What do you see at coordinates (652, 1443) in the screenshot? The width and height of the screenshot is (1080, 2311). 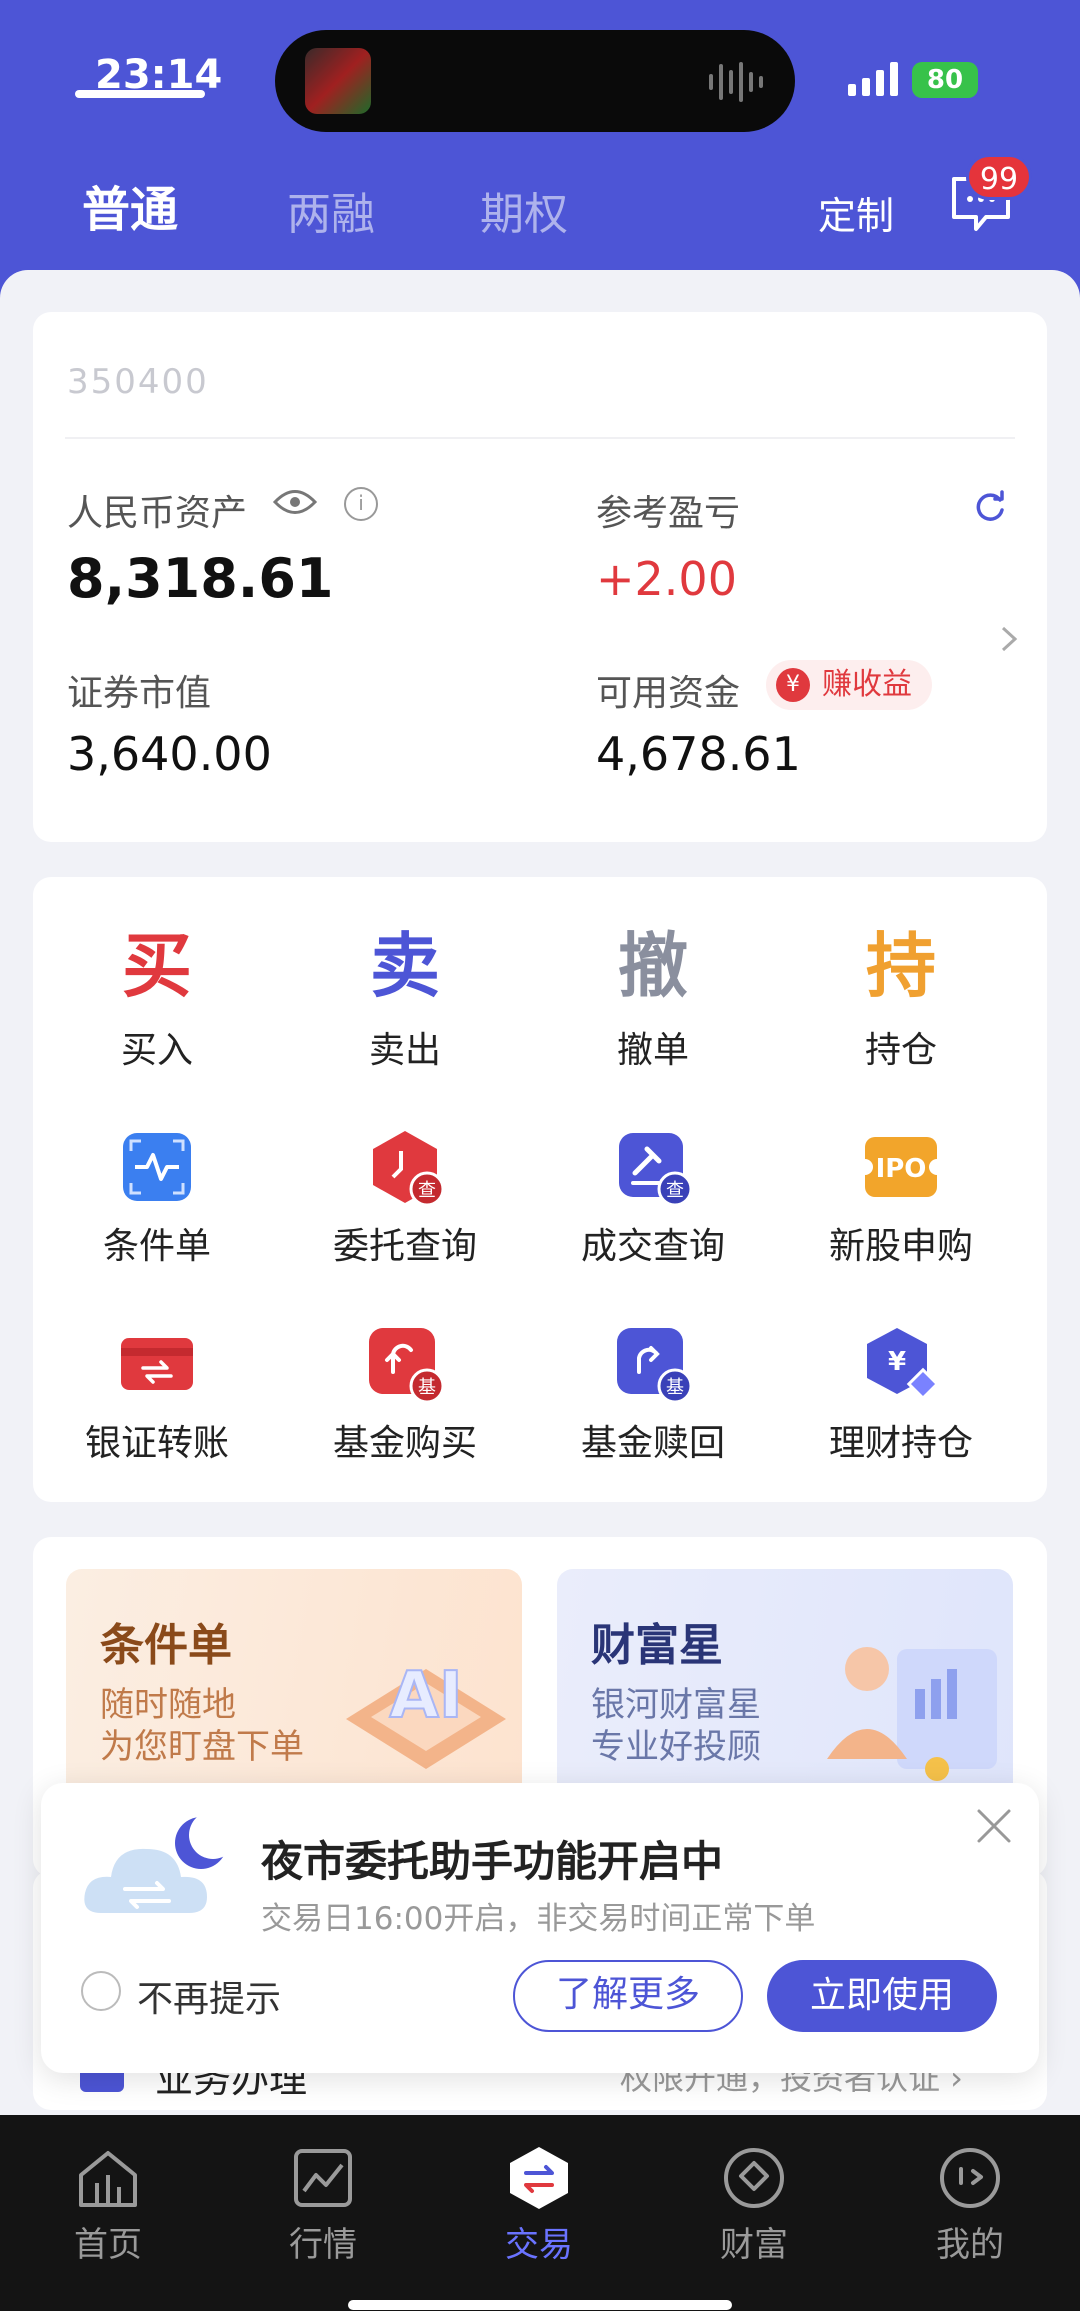 I see `fund-redeem-label: 基金赎回` at bounding box center [652, 1443].